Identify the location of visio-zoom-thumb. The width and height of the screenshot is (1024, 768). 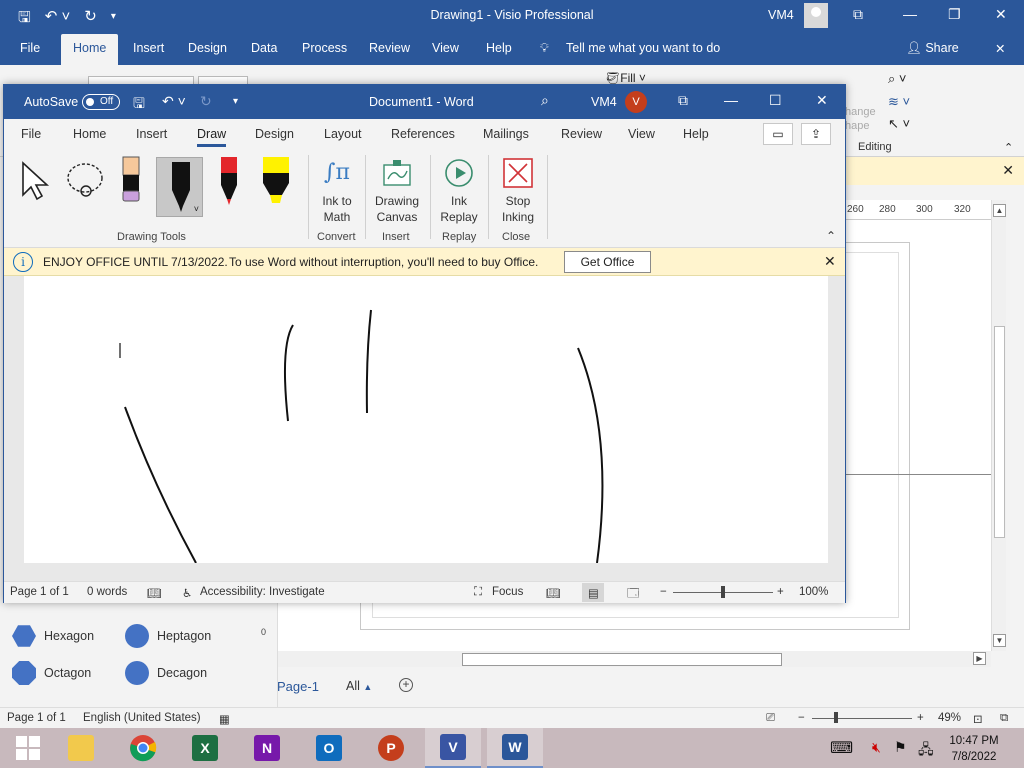
(836, 717).